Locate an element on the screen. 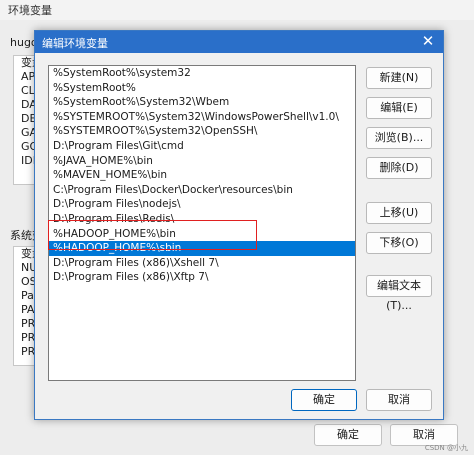 Image resolution: width=474 pixels, height=455 pixels. close-icon: ✕ is located at coordinates (428, 41).